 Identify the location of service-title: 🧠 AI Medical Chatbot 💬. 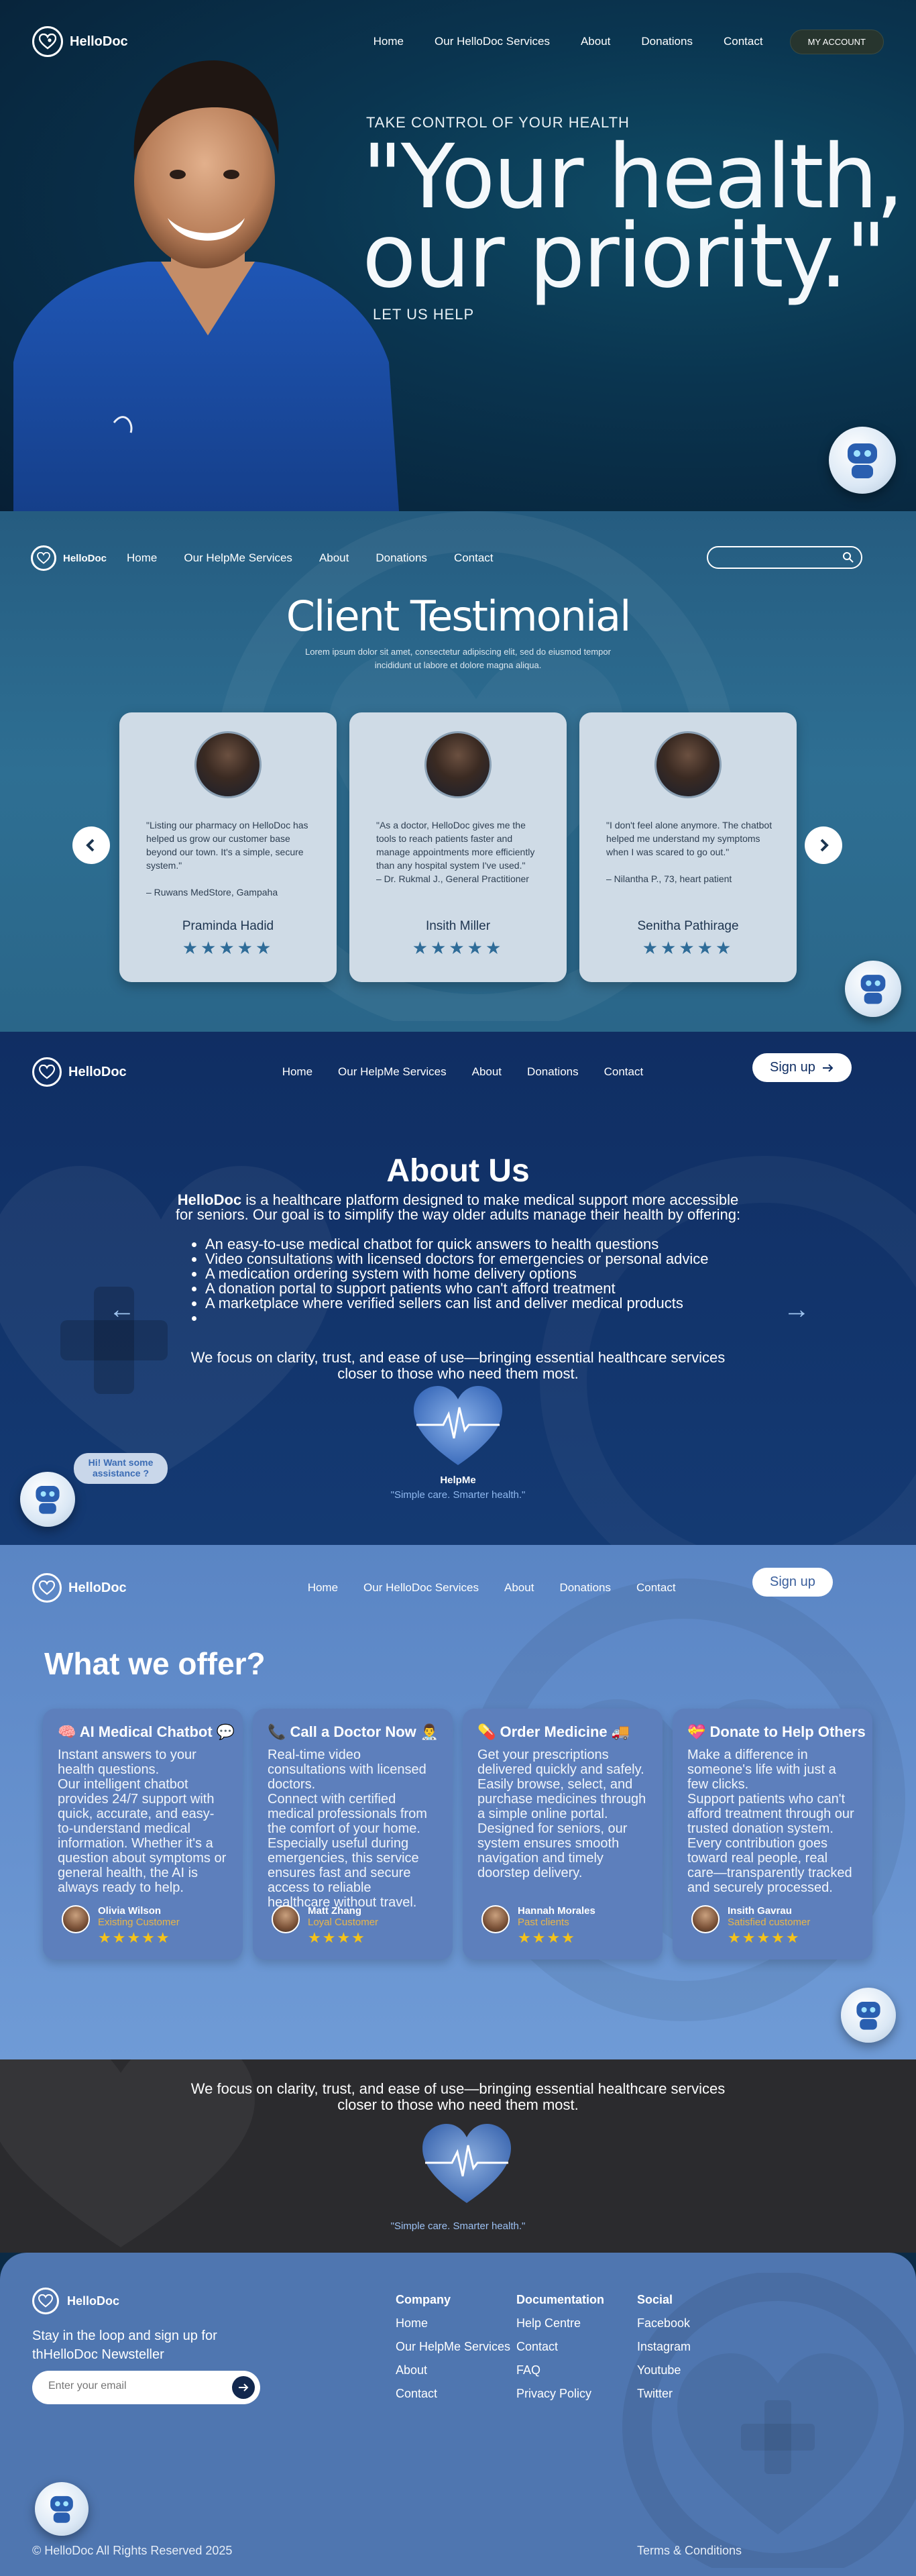
(146, 1731).